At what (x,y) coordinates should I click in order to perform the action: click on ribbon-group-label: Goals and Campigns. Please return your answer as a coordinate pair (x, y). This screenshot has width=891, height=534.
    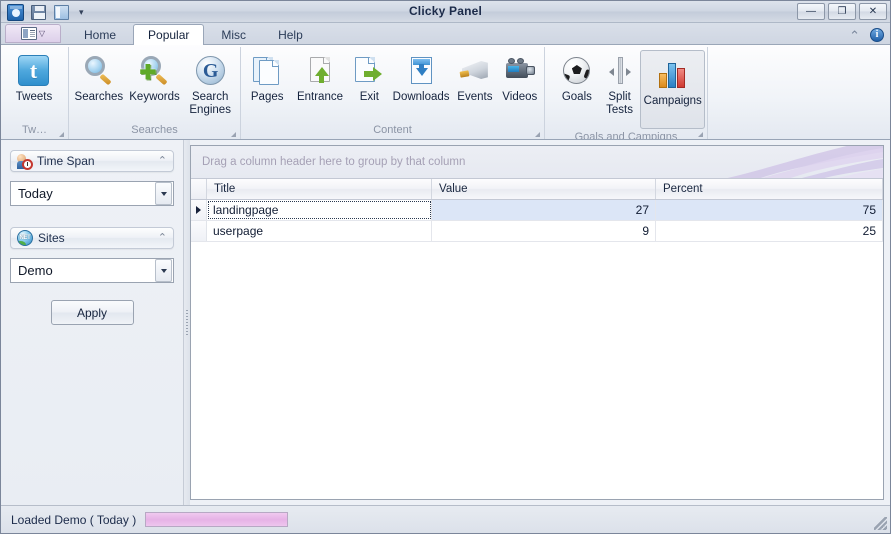
    Looking at the image, I should click on (626, 134).